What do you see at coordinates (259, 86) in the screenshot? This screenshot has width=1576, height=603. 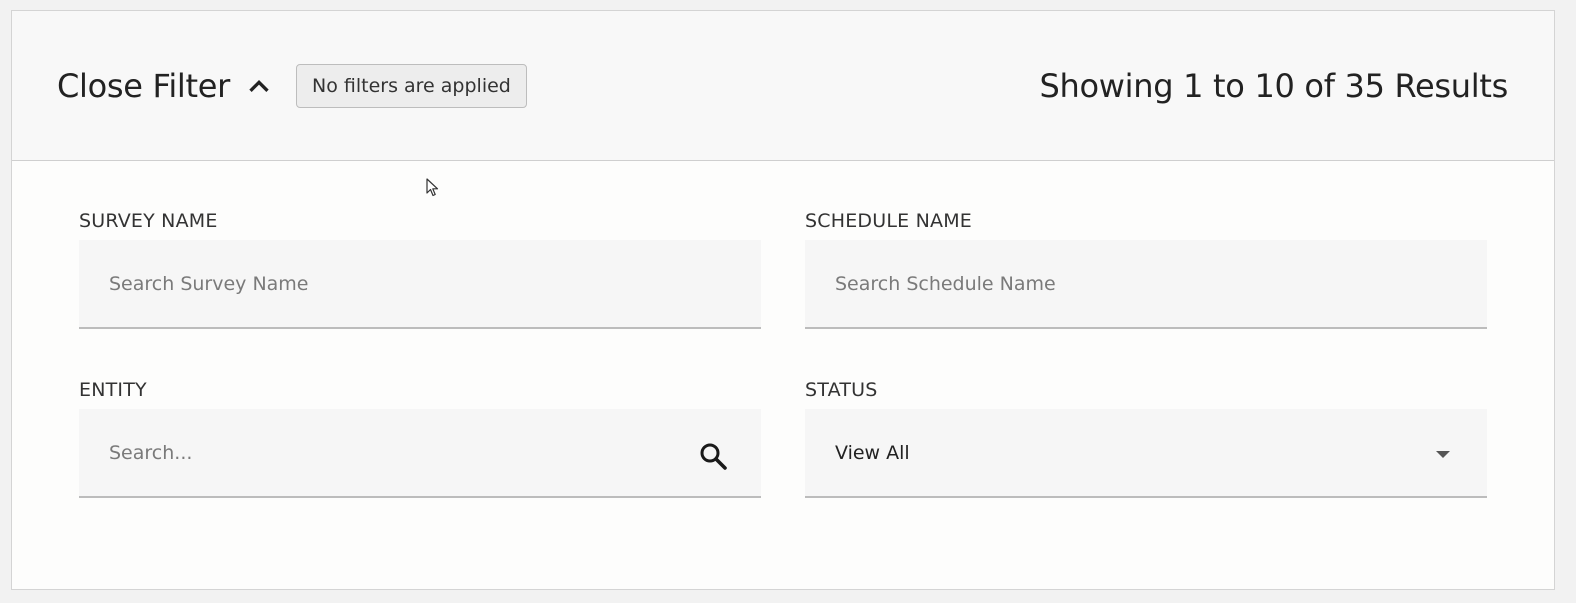 I see `chevron-up-icon` at bounding box center [259, 86].